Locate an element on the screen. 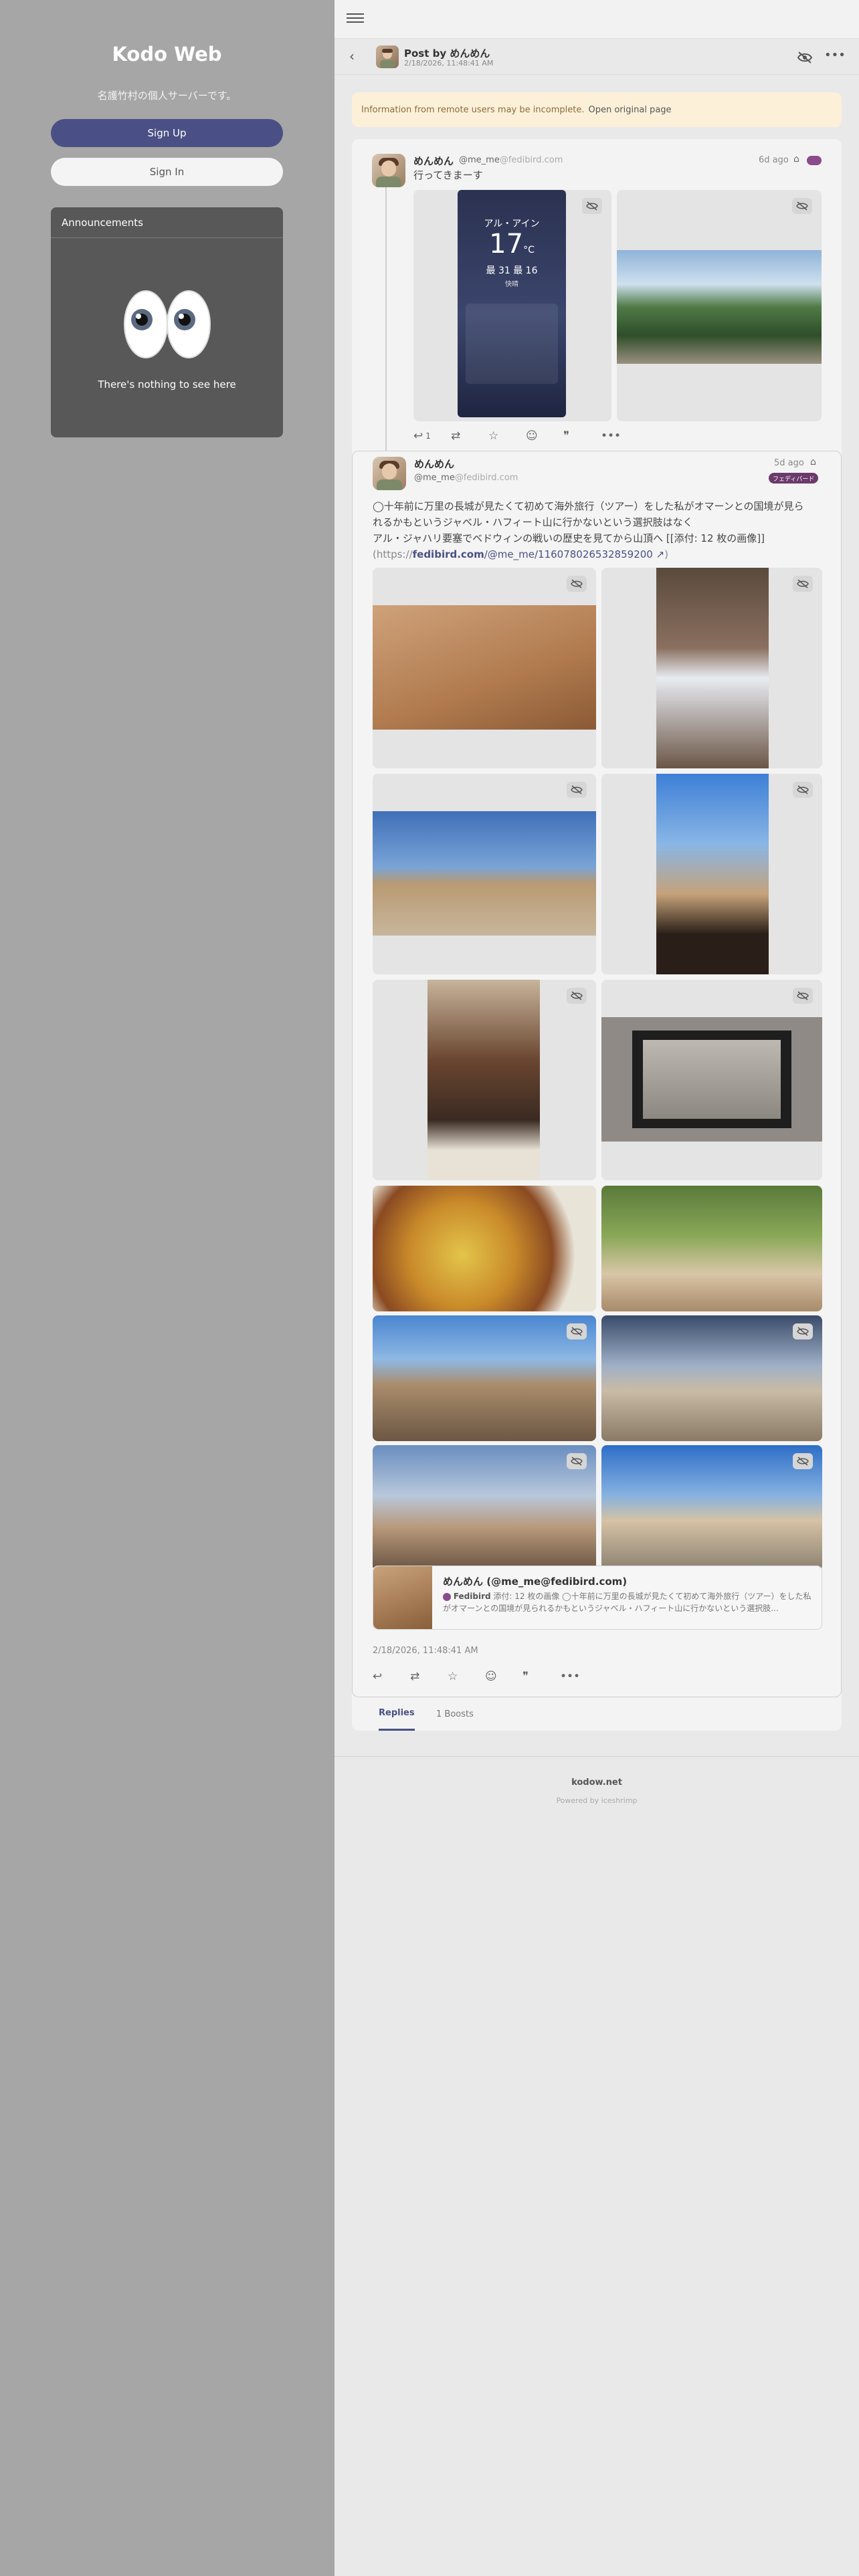 This screenshot has height=2576, width=859. mountain-road-image is located at coordinates (711, 1378).